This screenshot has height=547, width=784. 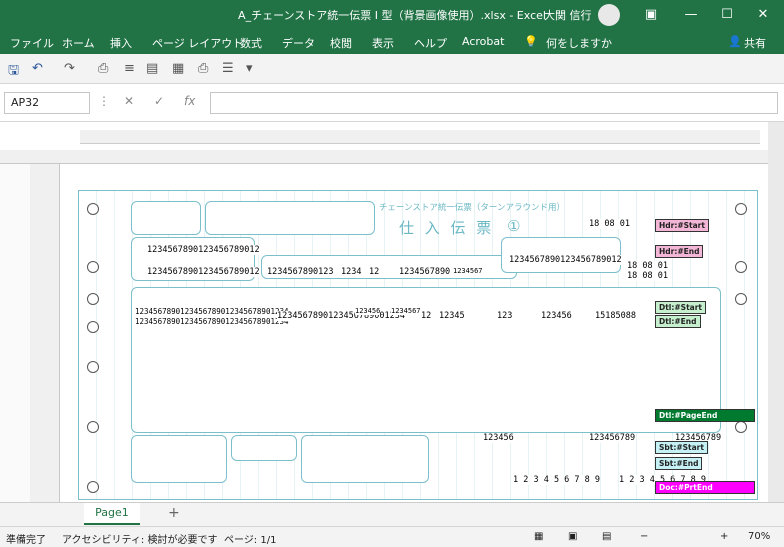 What do you see at coordinates (425, 272) in the screenshot?
I see `cell-num7: 1234567890` at bounding box center [425, 272].